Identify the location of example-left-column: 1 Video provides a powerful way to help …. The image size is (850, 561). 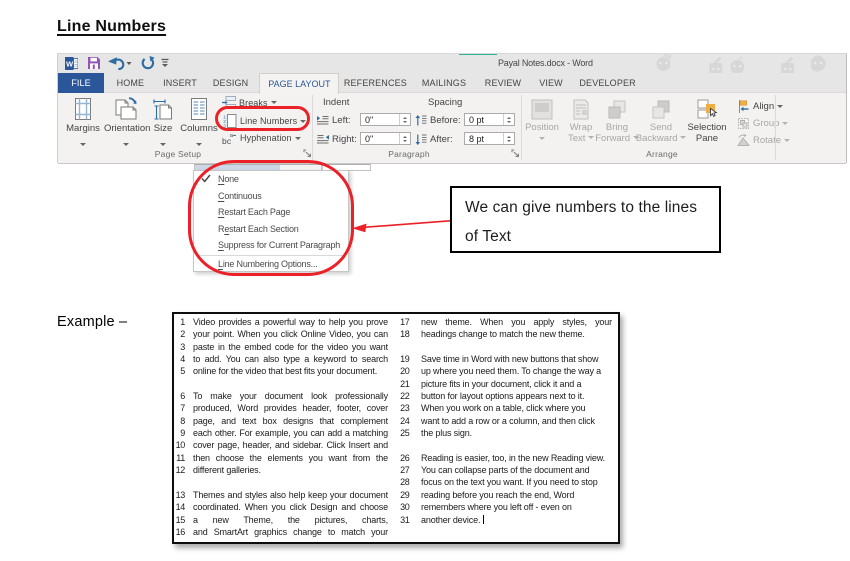
(280, 428).